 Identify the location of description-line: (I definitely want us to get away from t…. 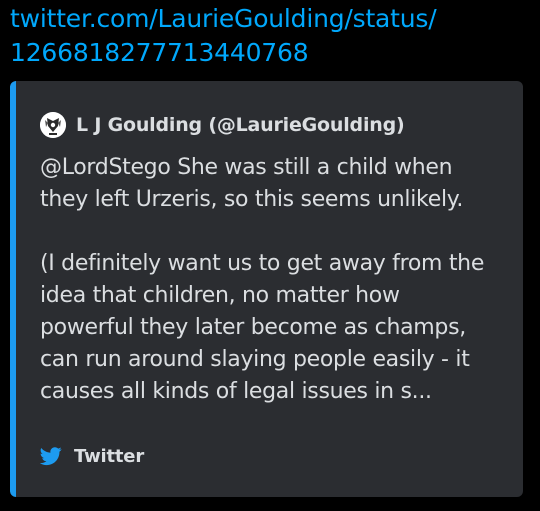
(262, 263).